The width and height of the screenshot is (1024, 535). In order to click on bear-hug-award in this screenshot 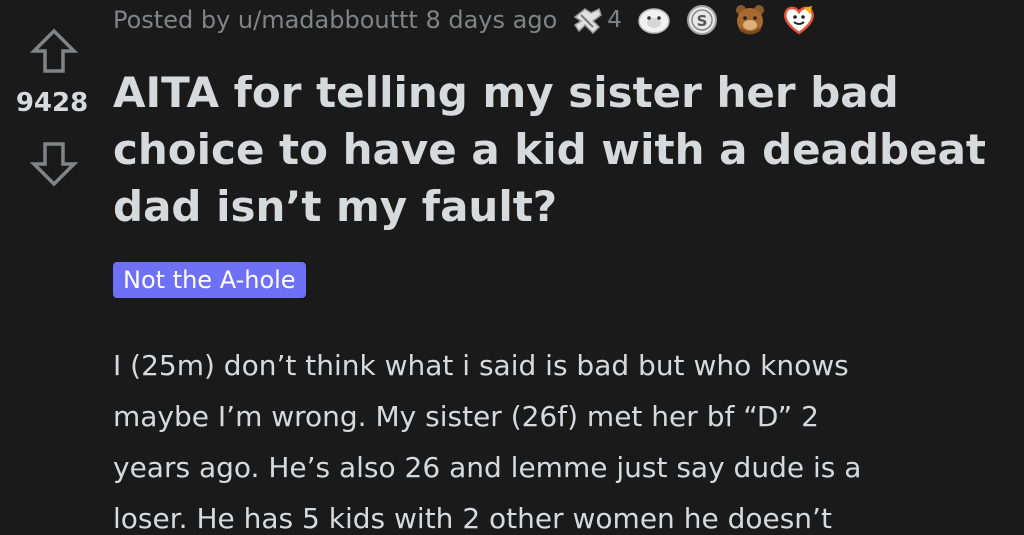, I will do `click(750, 20)`.